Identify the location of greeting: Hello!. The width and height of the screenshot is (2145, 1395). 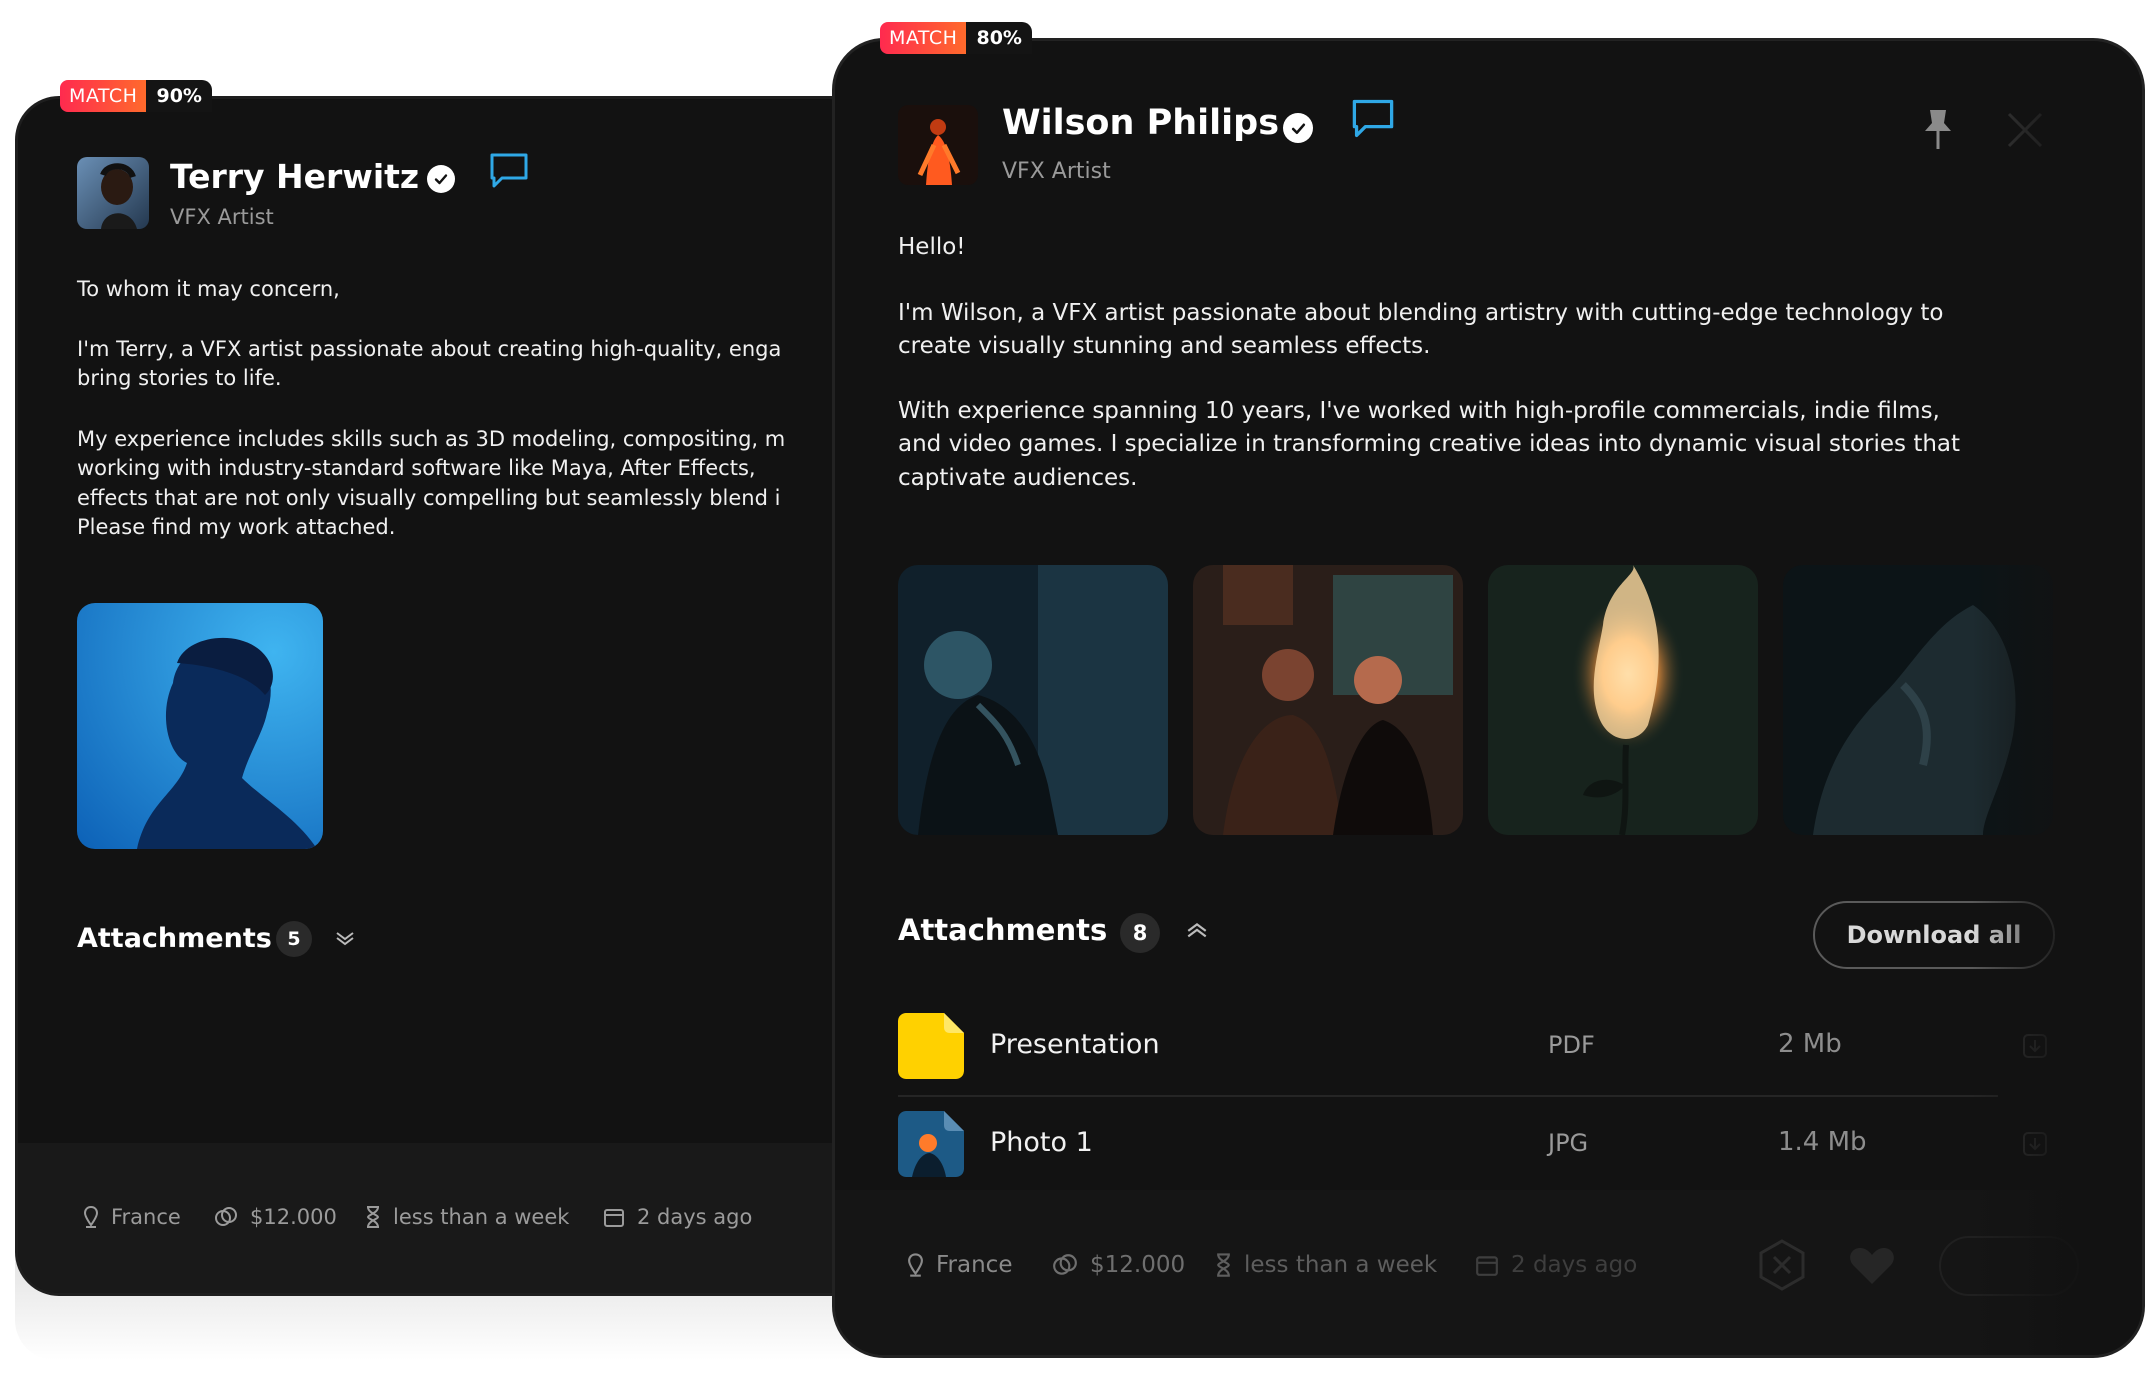
(932, 247).